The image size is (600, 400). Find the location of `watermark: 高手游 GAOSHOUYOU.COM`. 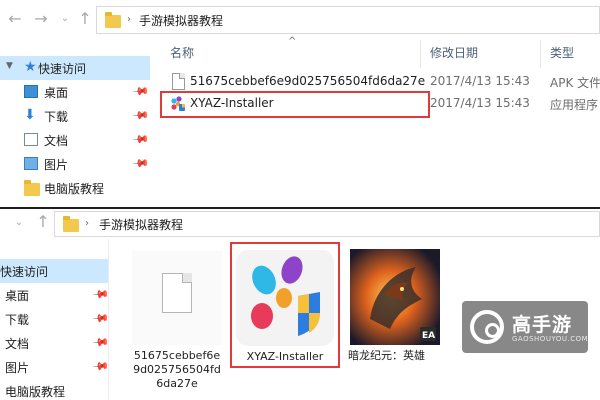

watermark: 高手游 GAOSHOUYOU.COM is located at coordinates (525, 327).